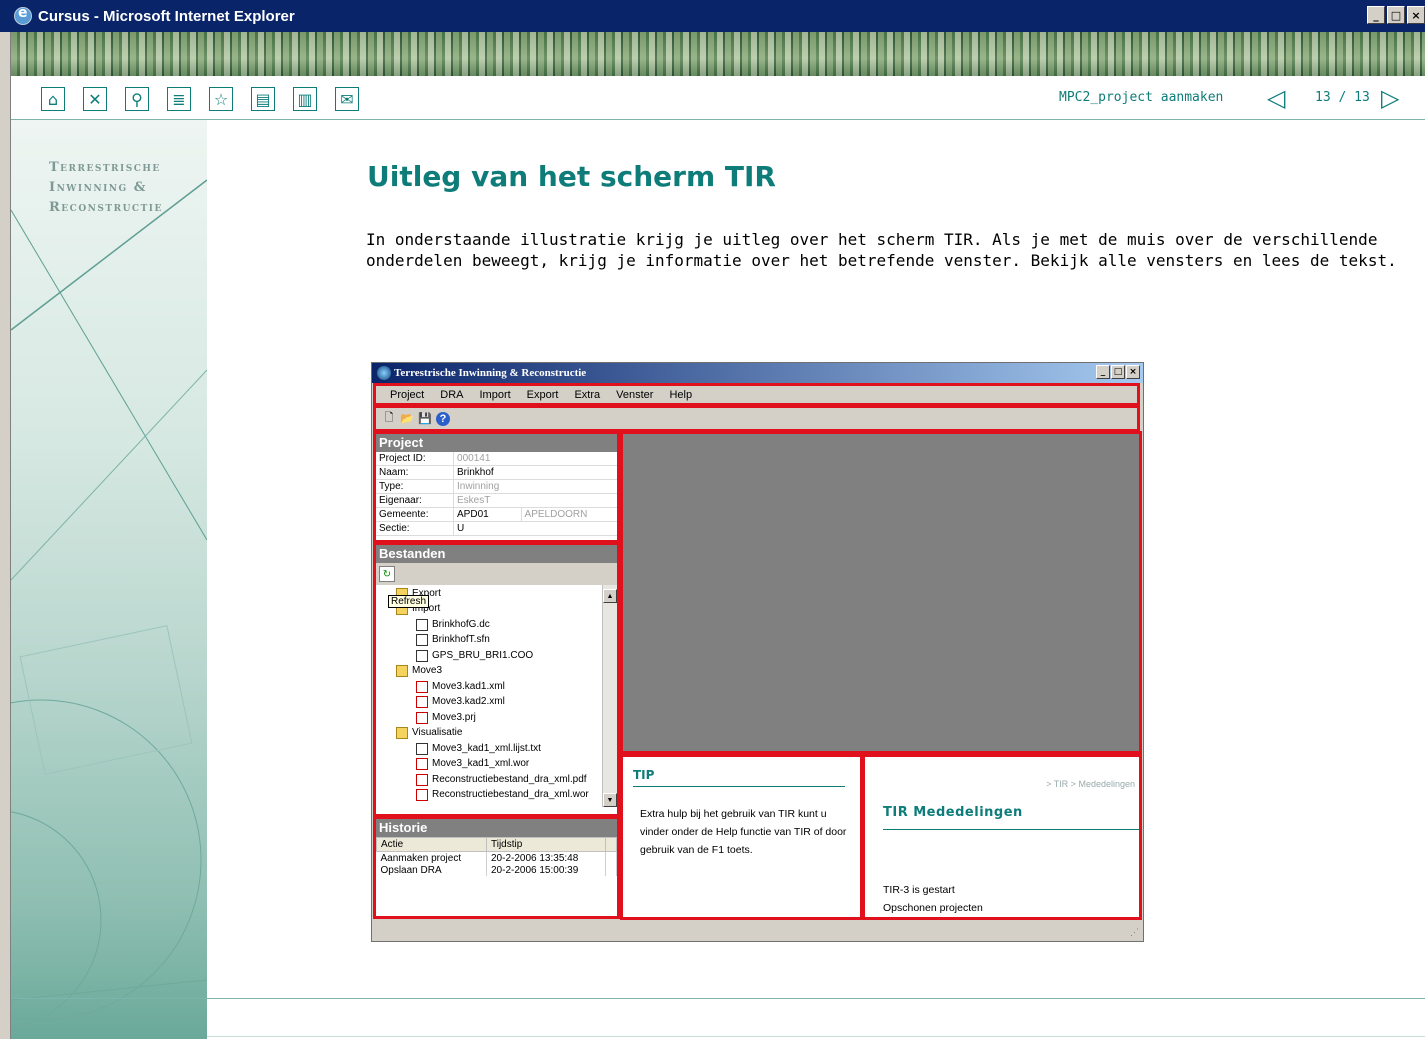 The width and height of the screenshot is (1425, 1039). What do you see at coordinates (166, 16) in the screenshot?
I see `window-title: Cursus - Microsoft Internet Explorer` at bounding box center [166, 16].